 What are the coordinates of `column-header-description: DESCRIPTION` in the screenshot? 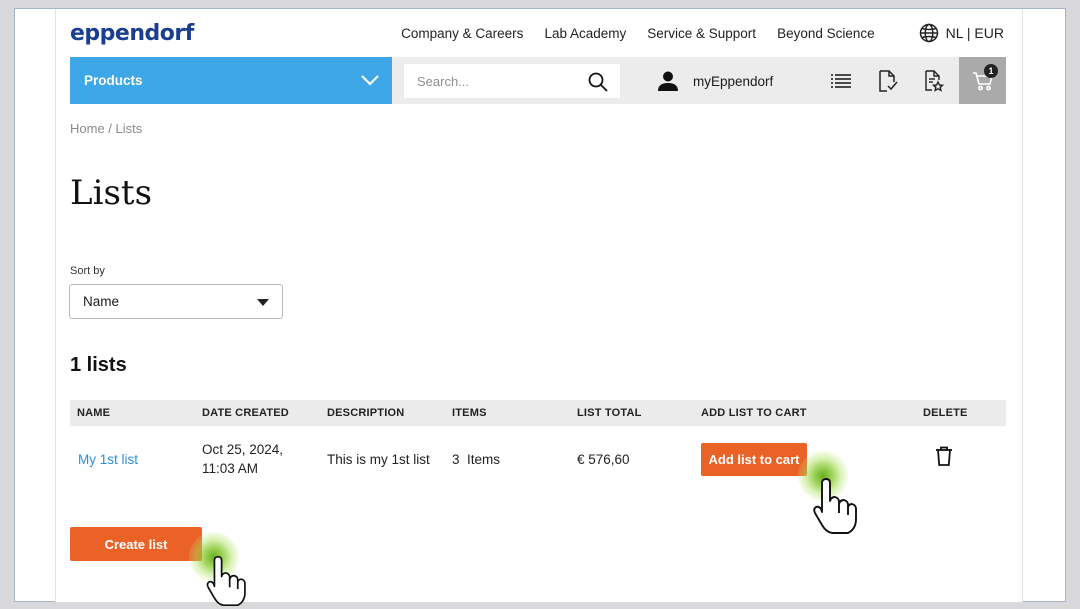 It's located at (366, 413).